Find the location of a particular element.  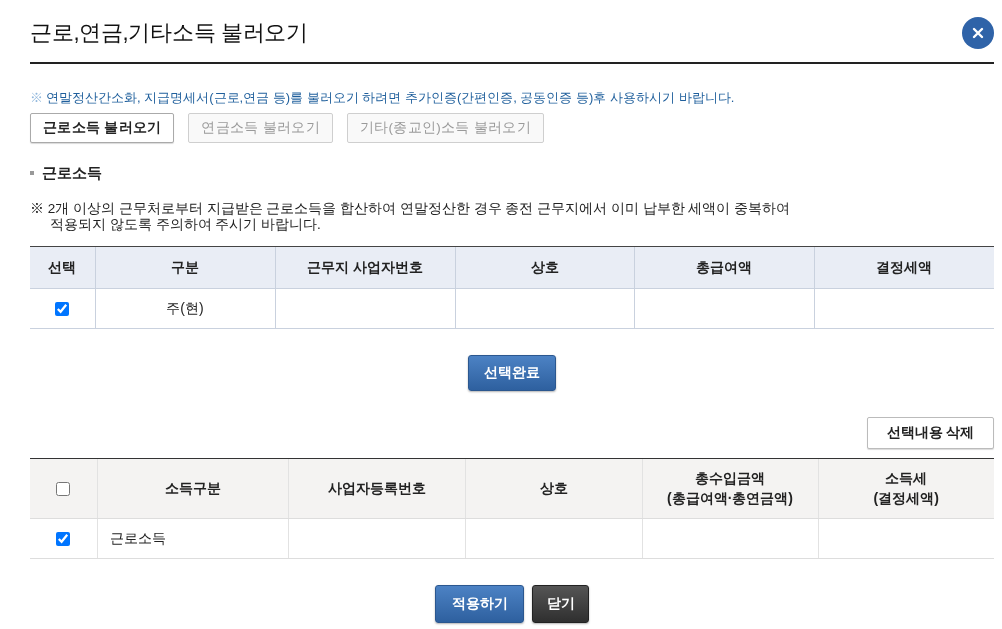

load-button: 근로소득 불러오기 is located at coordinates (102, 128).